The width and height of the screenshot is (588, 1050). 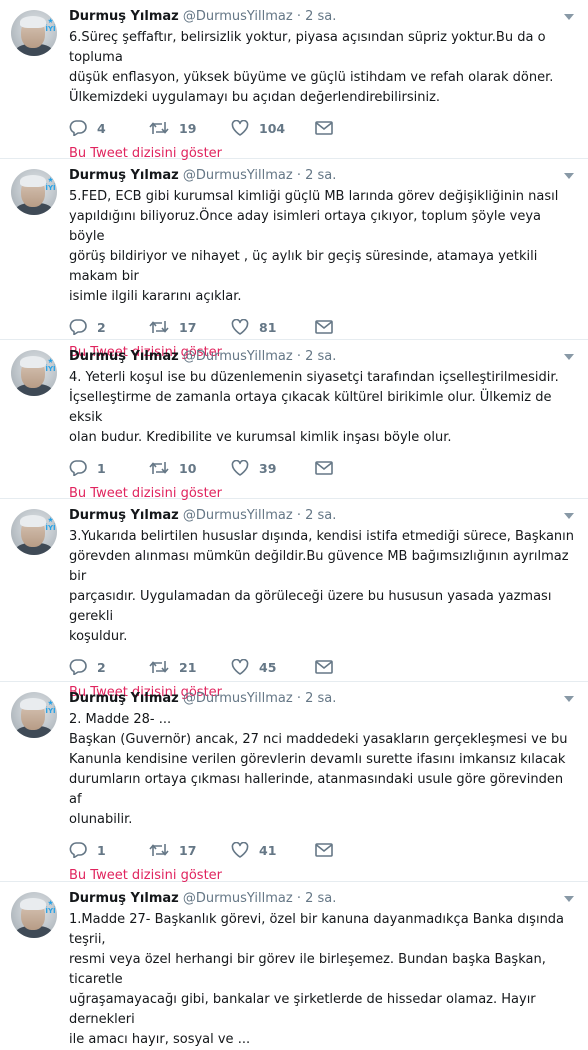 What do you see at coordinates (50, 524) in the screenshot?
I see `party-logo-icon: ★ İYİ` at bounding box center [50, 524].